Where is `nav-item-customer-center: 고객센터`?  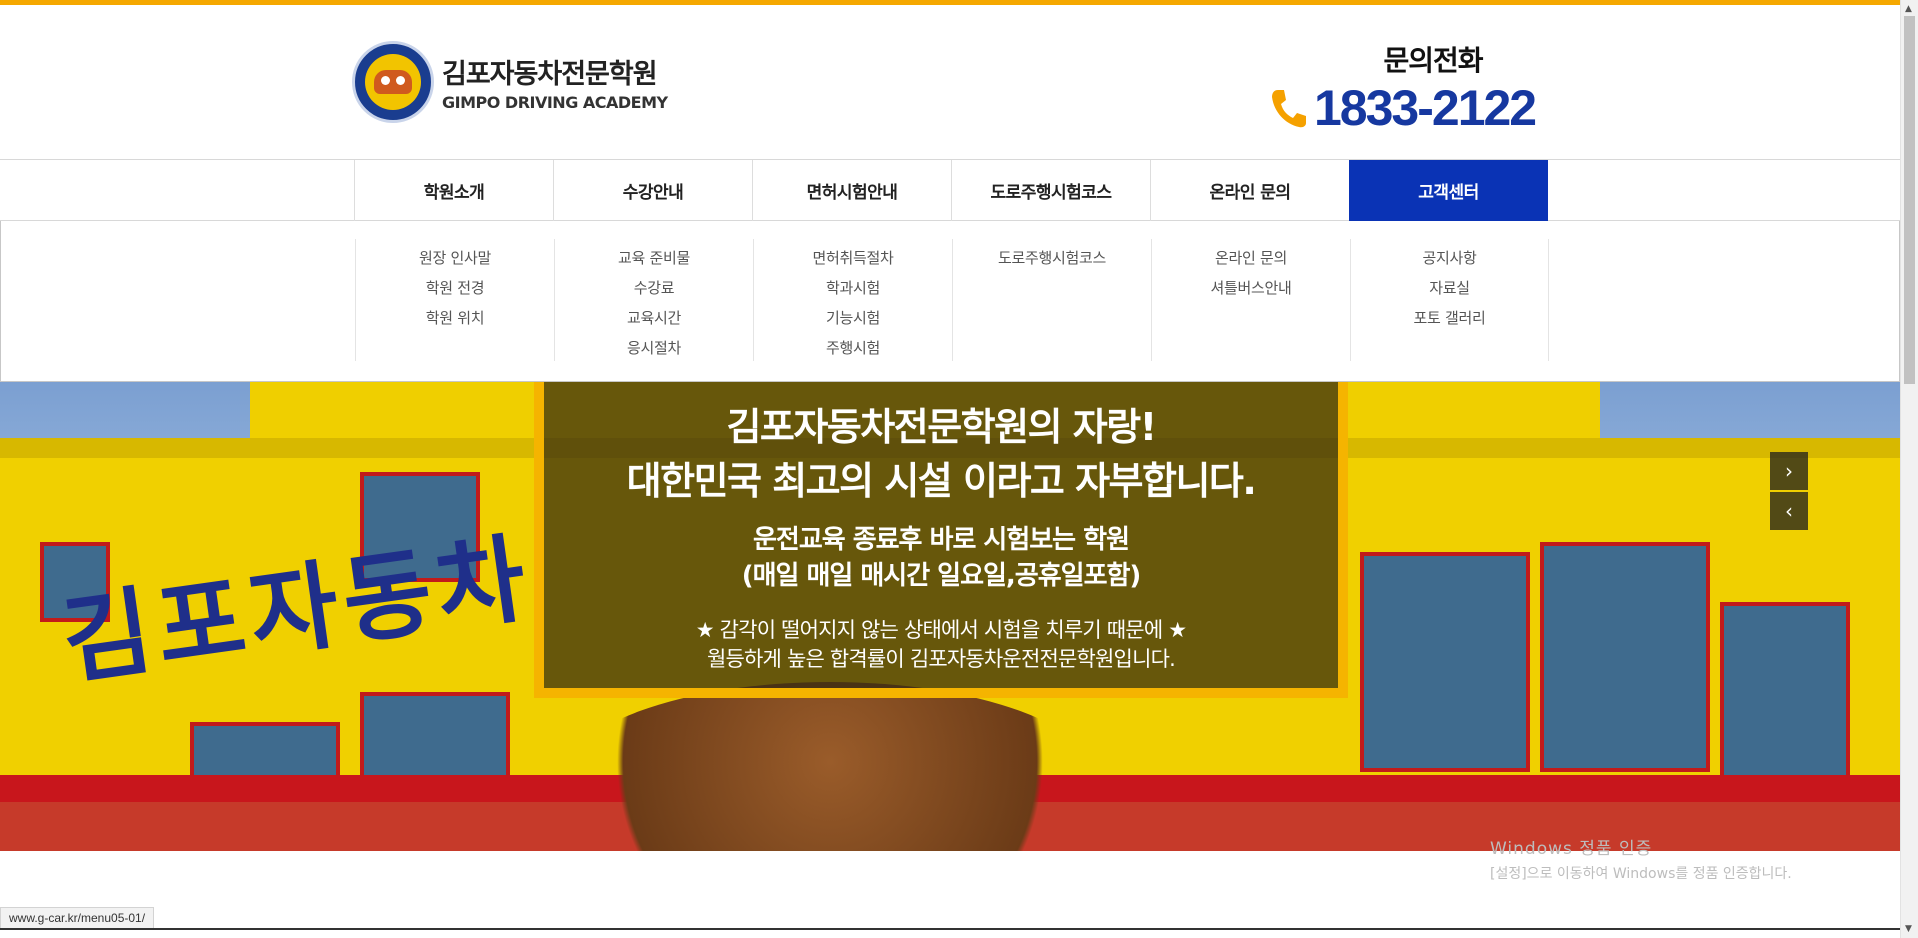
nav-item-customer-center: 고객센터 is located at coordinates (1448, 190).